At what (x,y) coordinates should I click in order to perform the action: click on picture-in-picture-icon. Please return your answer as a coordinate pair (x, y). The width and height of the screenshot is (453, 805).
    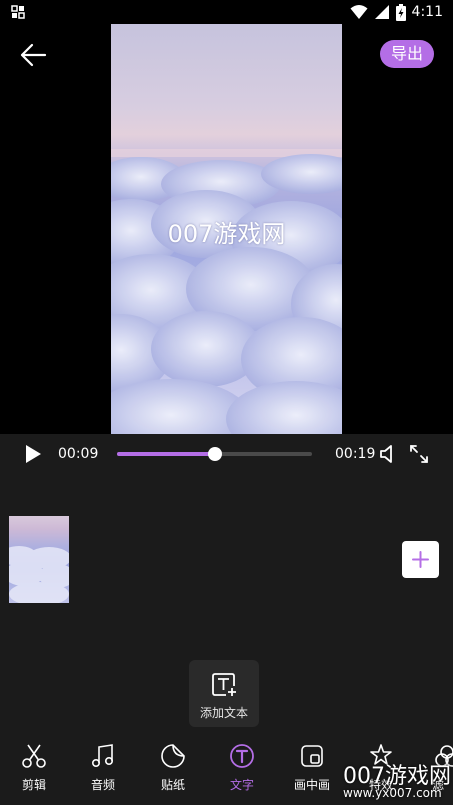
    Looking at the image, I should click on (312, 756).